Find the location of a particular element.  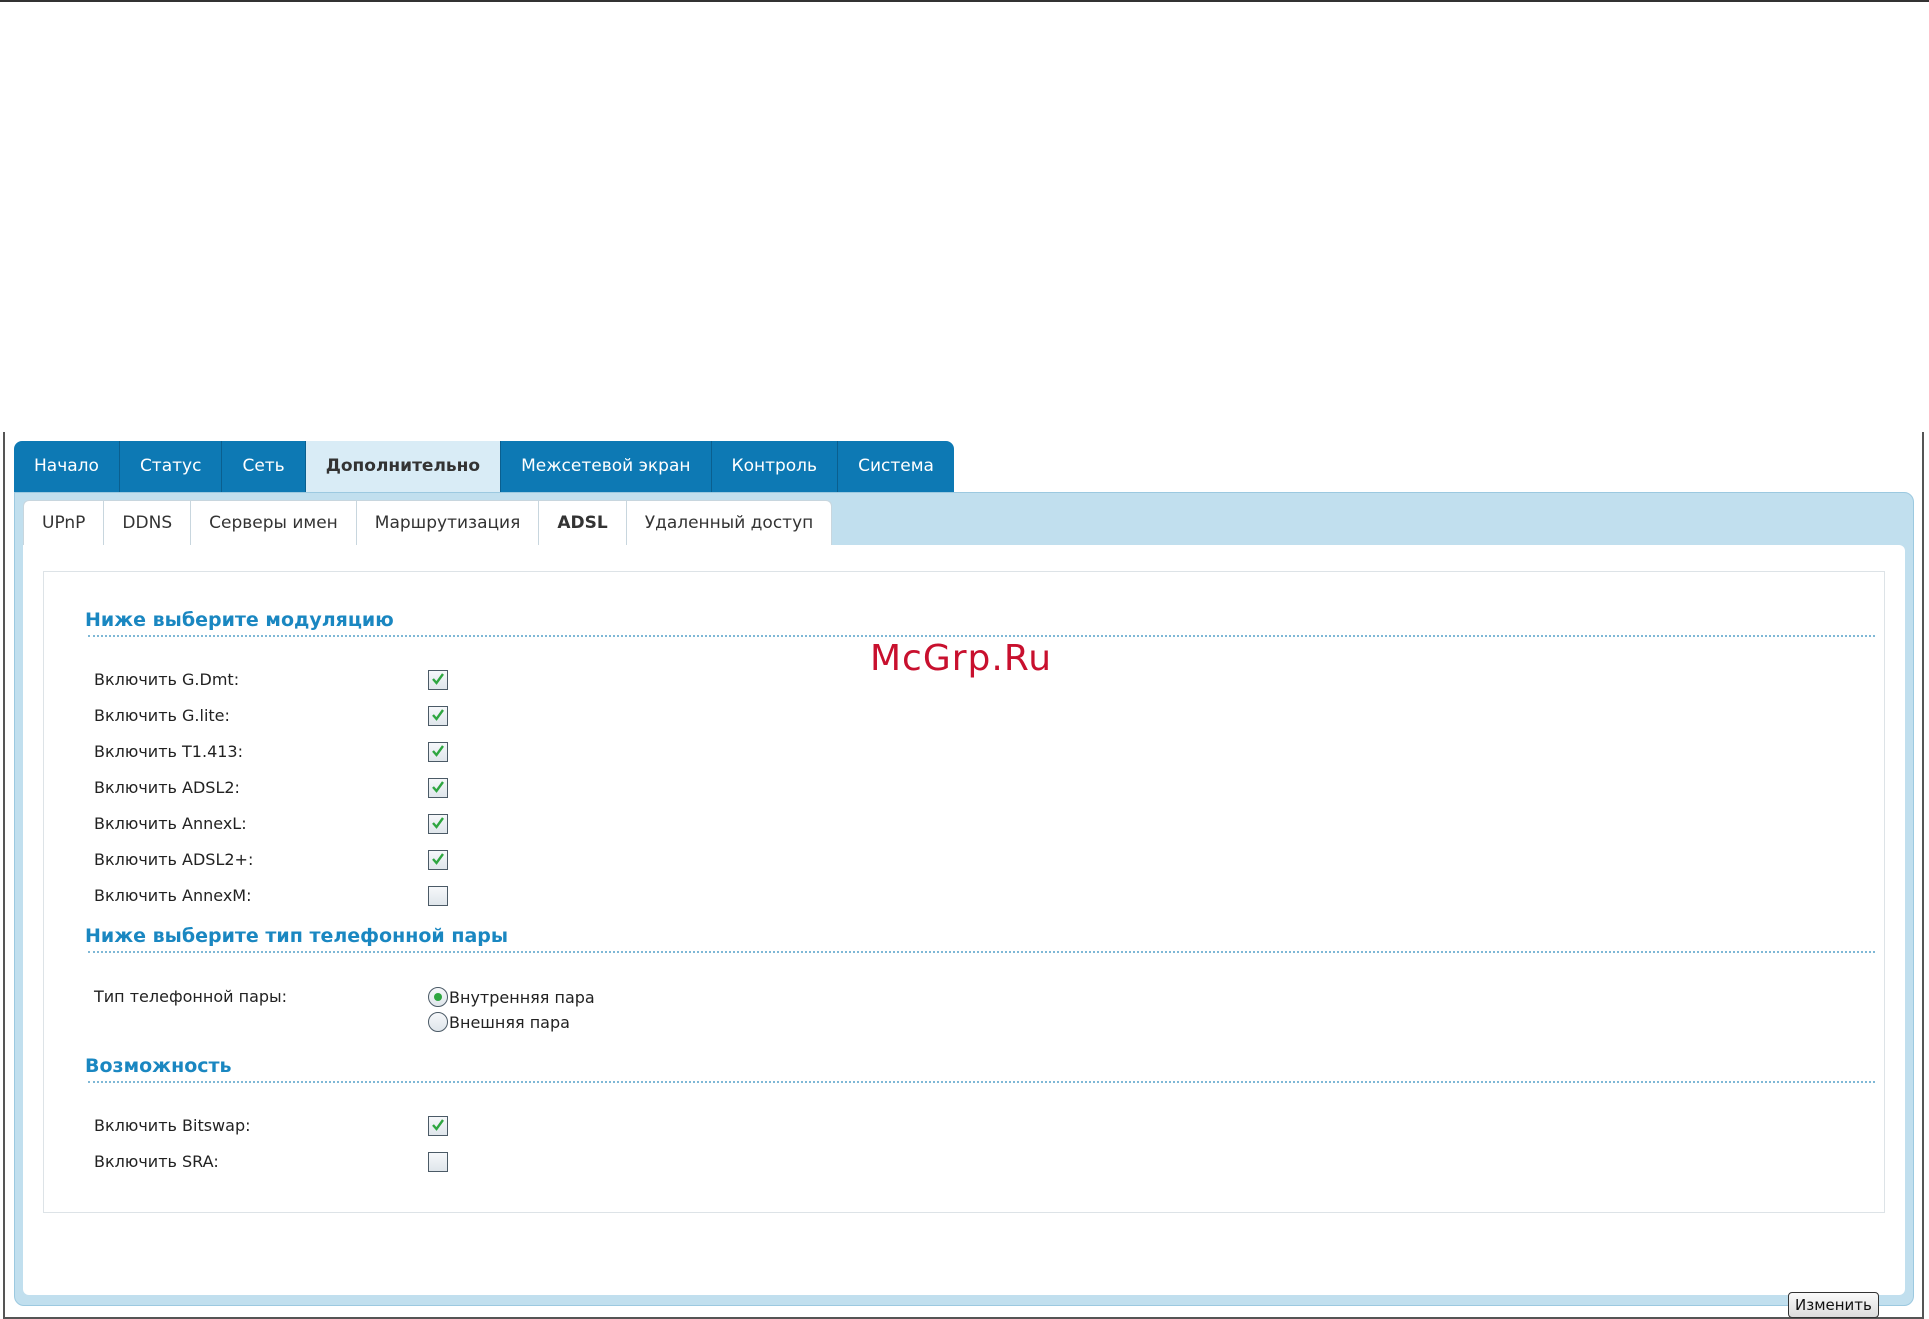

tab-home: Начало is located at coordinates (67, 466).